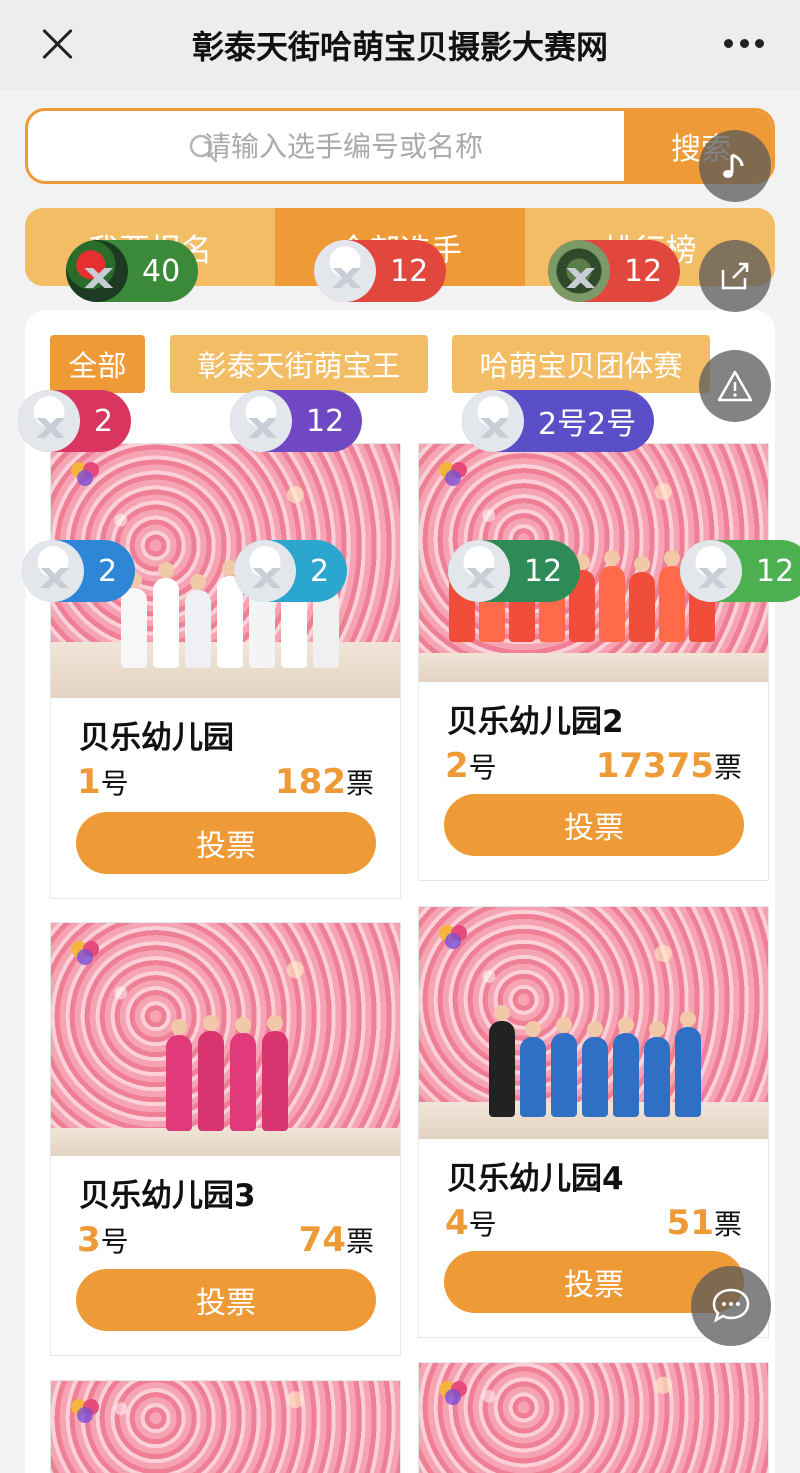 This screenshot has height=1473, width=800. I want to click on player-card: 贝乐幼儿园3 3号 74票 投票, so click(225, 1139).